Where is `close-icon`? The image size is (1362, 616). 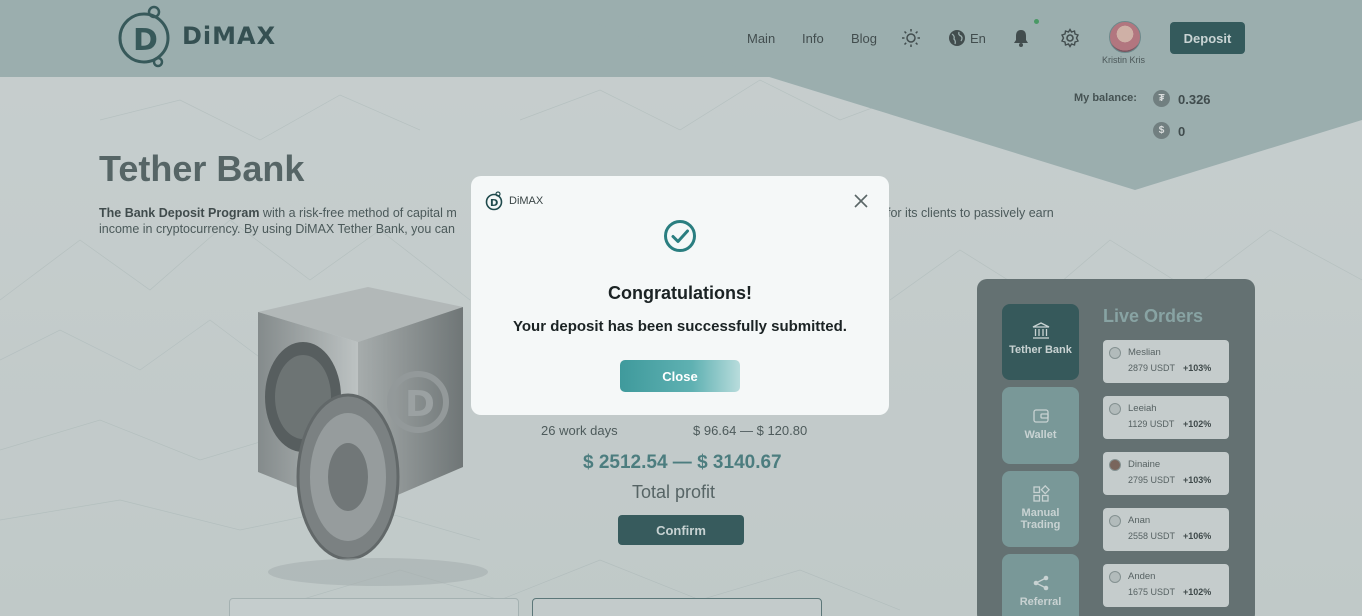 close-icon is located at coordinates (861, 201).